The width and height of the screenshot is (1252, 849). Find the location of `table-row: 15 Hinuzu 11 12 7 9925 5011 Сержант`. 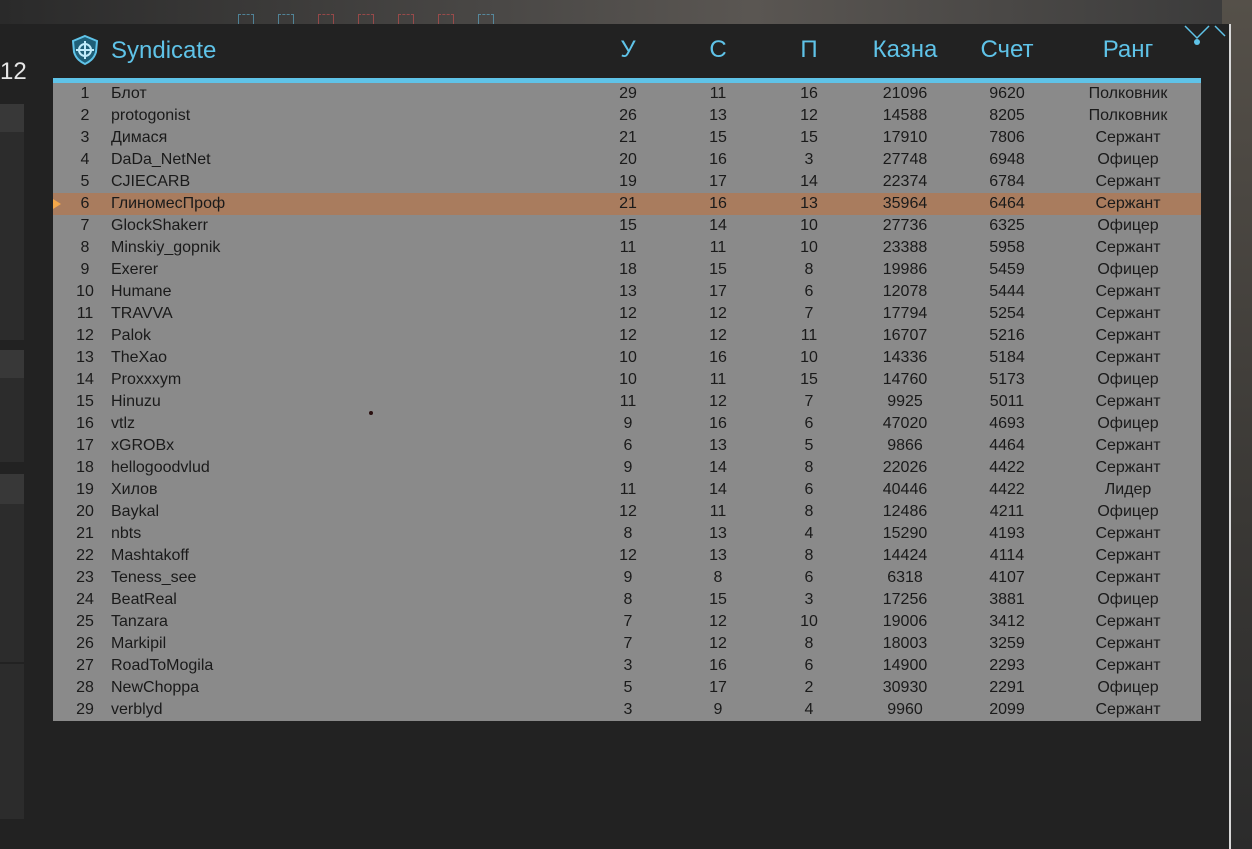

table-row: 15 Hinuzu 11 12 7 9925 5011 Сержант is located at coordinates (627, 402).